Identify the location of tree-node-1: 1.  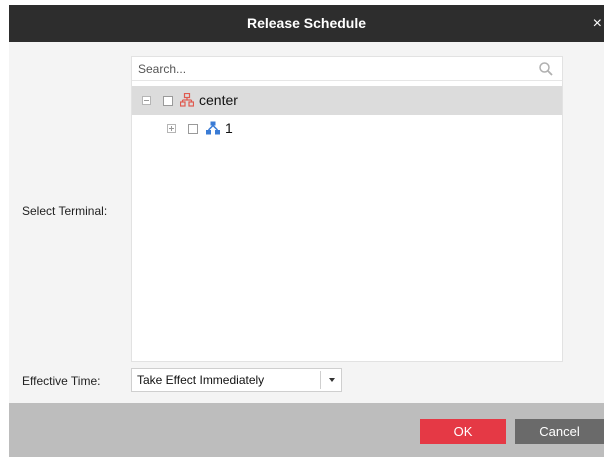
(347, 129).